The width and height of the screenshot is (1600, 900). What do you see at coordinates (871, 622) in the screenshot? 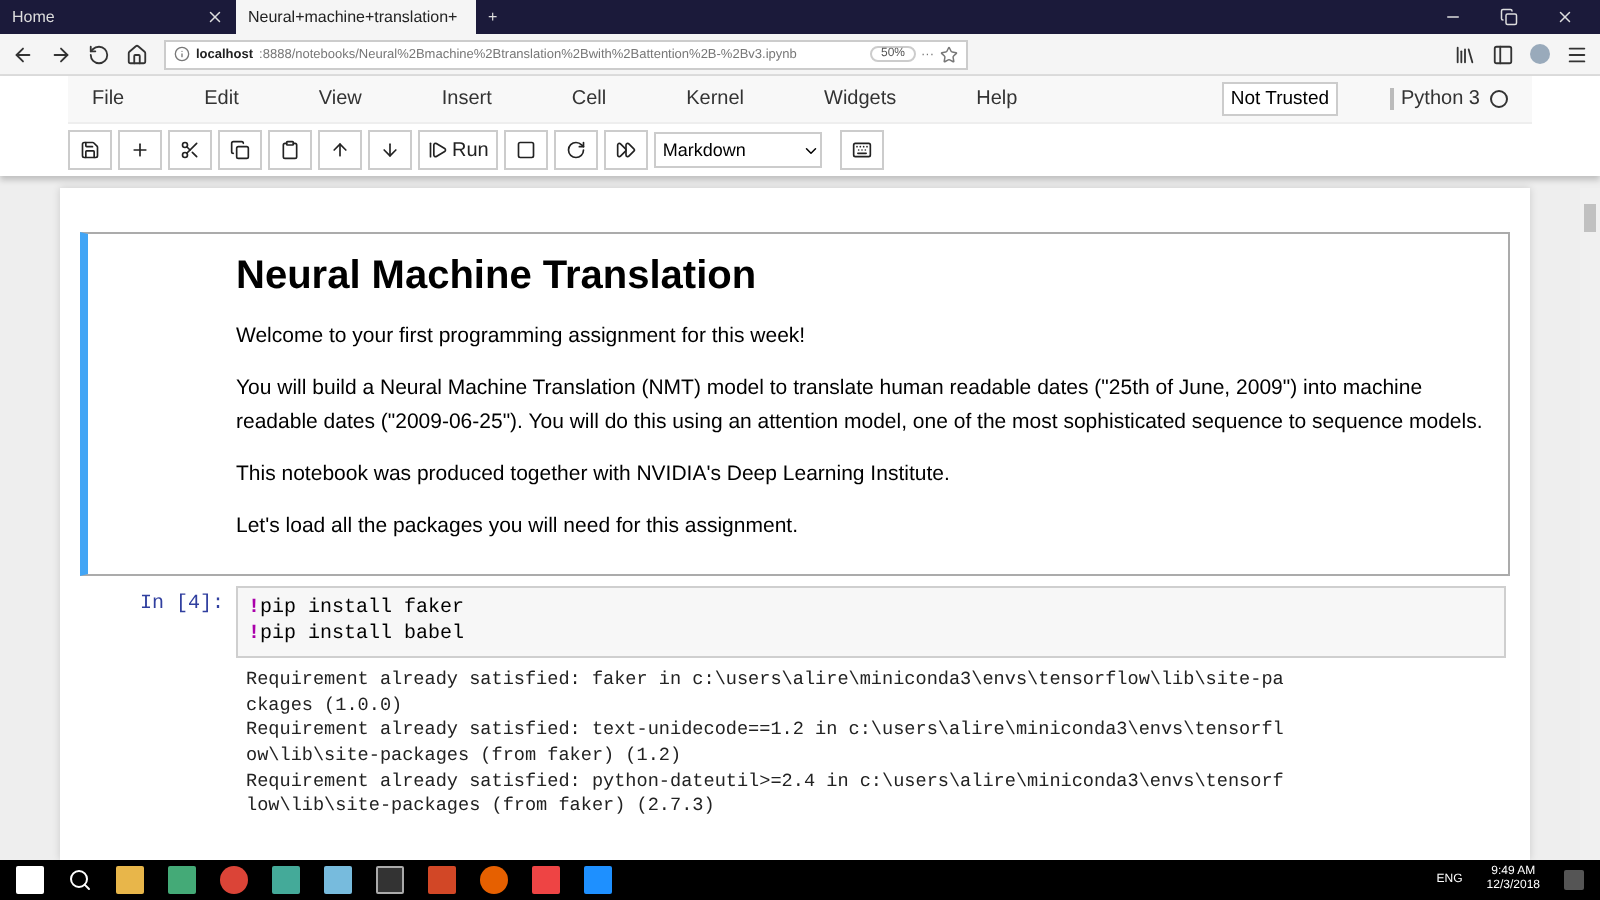
I see `code-input: !pip install faker !pip install babel` at bounding box center [871, 622].